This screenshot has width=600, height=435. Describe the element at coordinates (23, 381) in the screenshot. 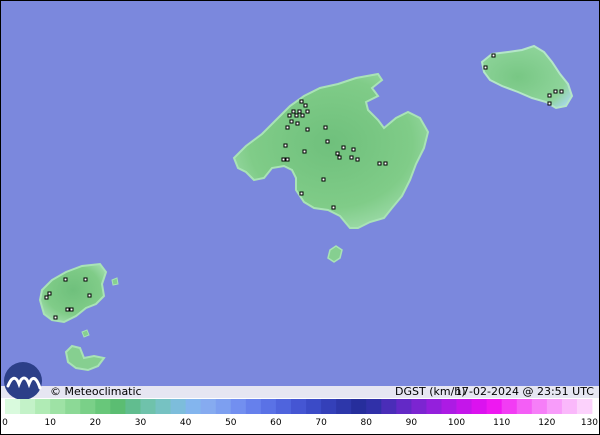

I see `meteoclimatic-logo-icon` at that location.